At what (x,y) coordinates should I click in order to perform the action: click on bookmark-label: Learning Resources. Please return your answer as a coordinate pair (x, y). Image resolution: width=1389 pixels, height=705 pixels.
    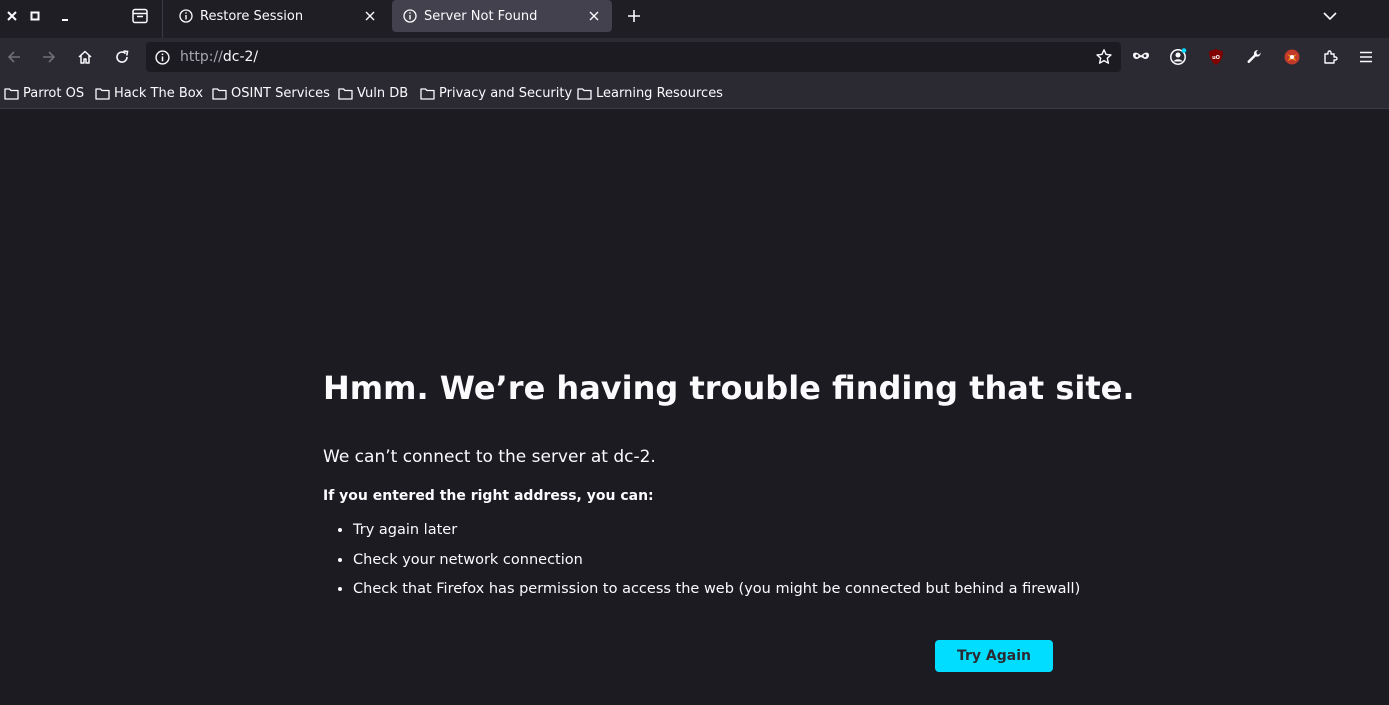
    Looking at the image, I should click on (659, 93).